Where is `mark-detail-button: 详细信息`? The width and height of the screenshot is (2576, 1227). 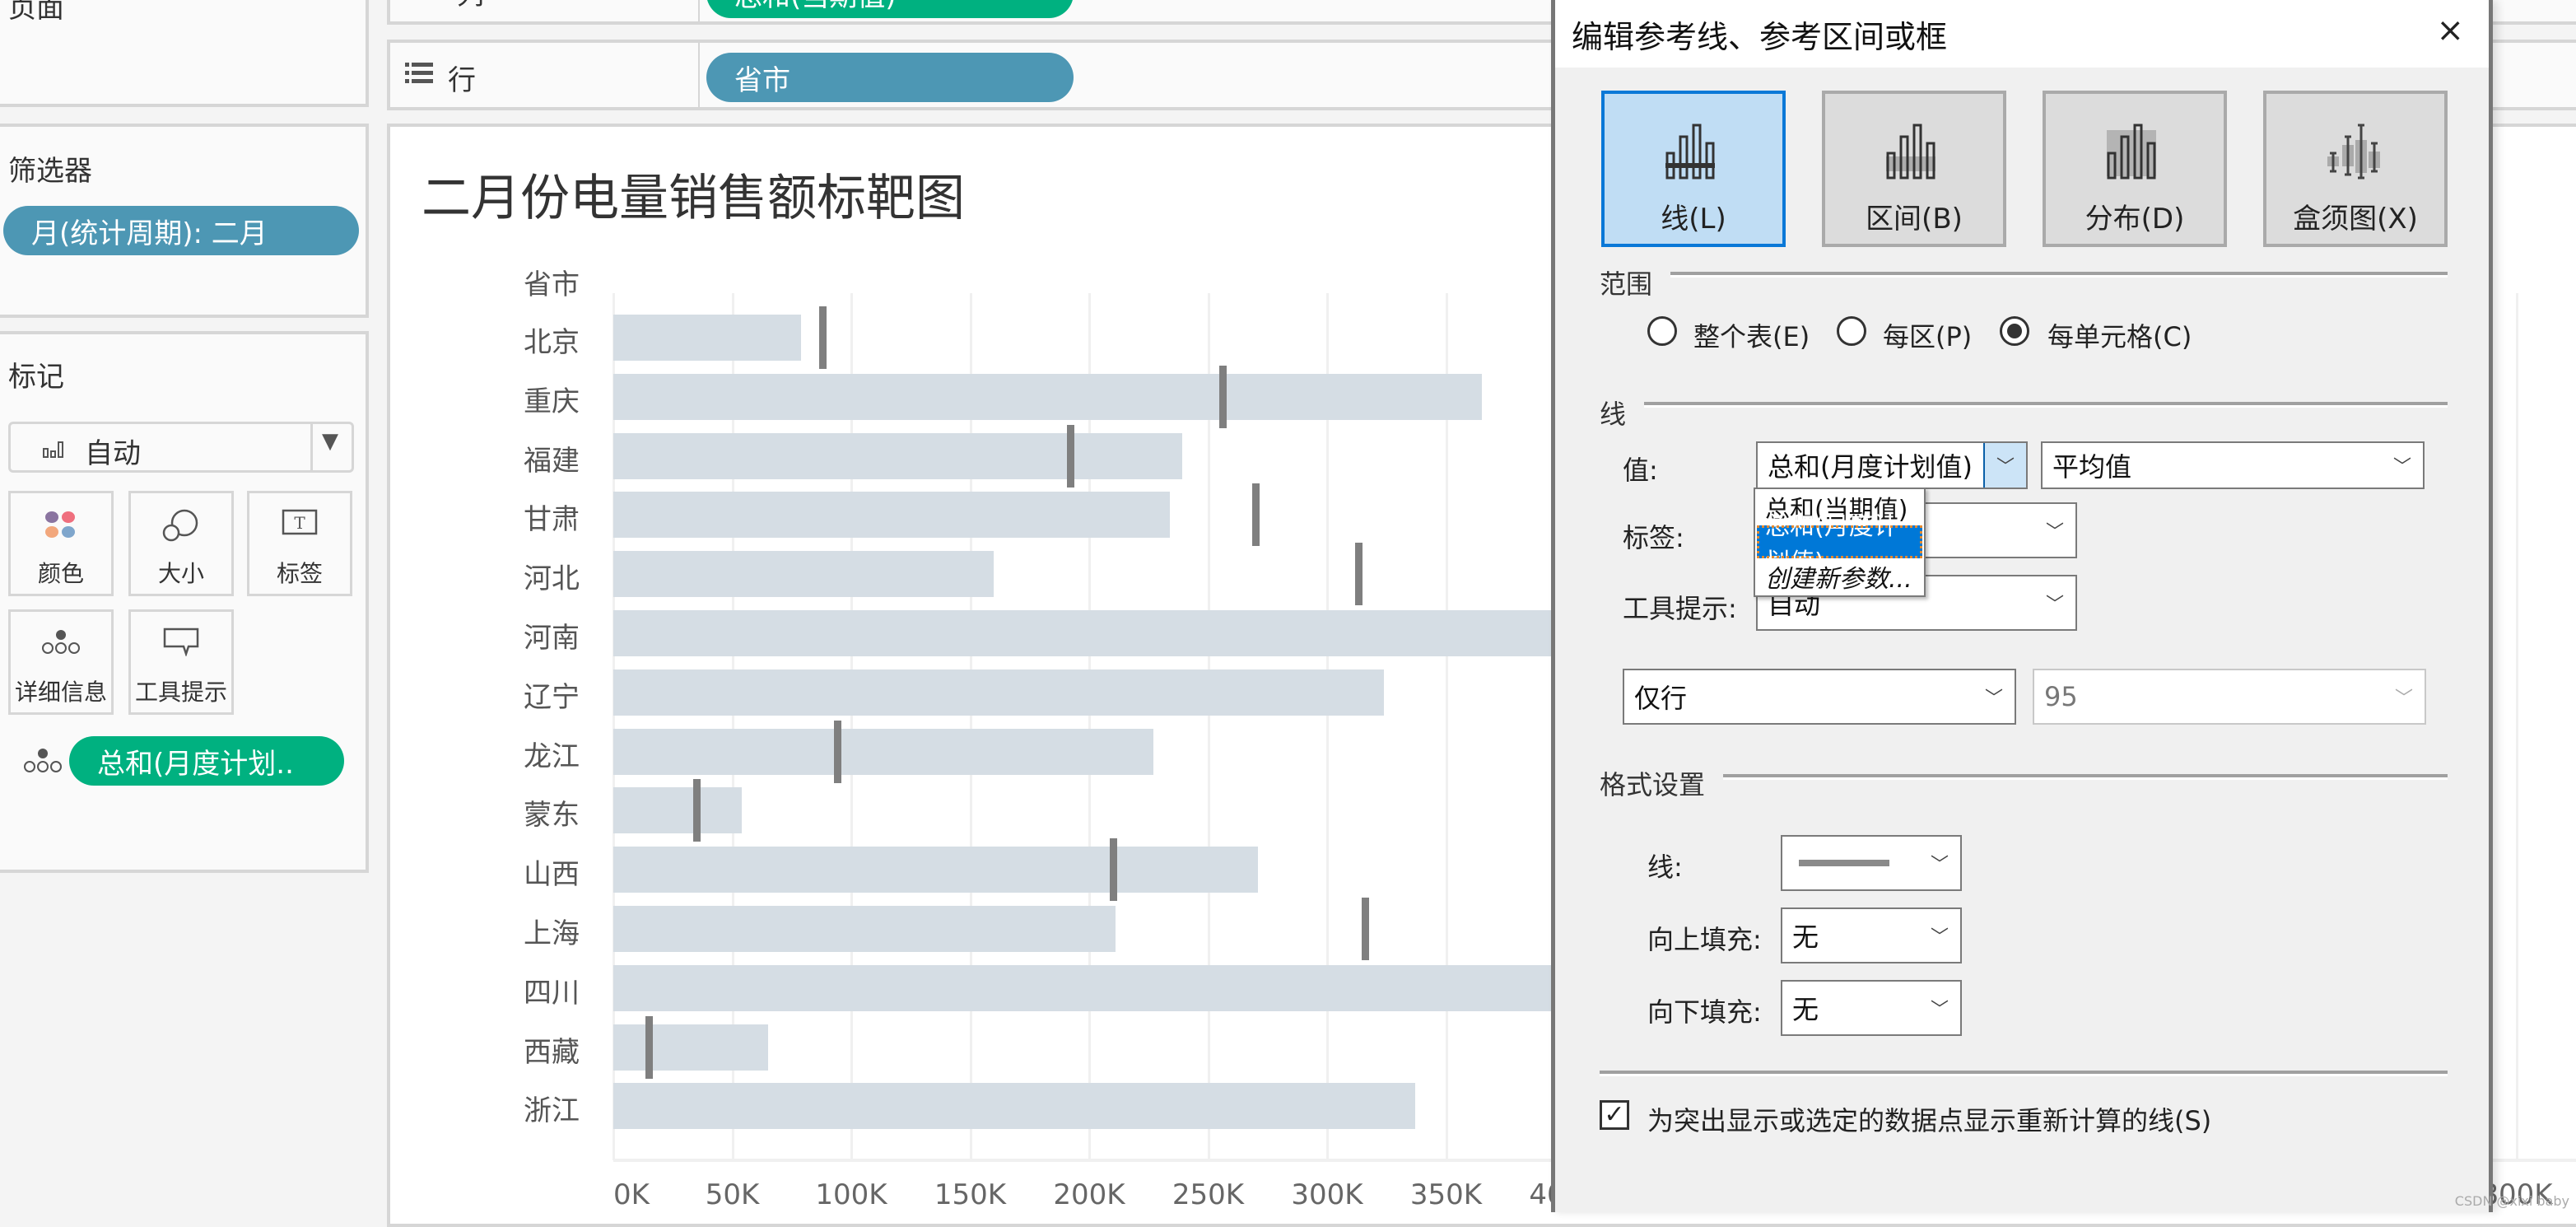
mark-detail-button: 详细信息 is located at coordinates (61, 662).